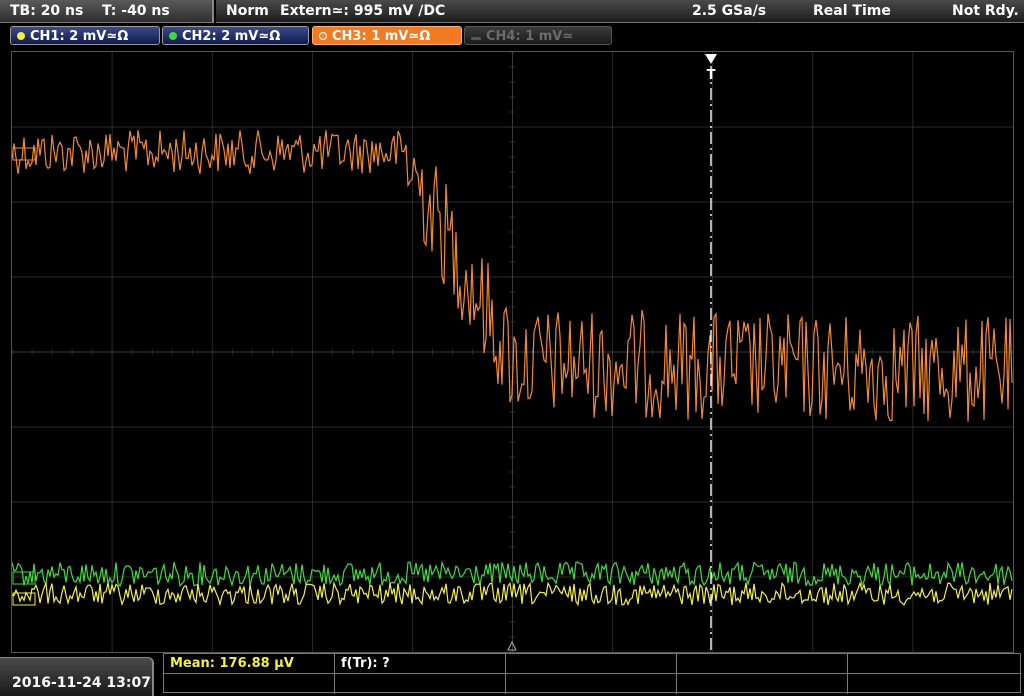 The width and height of the screenshot is (1024, 696). What do you see at coordinates (852, 11) in the screenshot?
I see `acquisition-mode-label: Real Time` at bounding box center [852, 11].